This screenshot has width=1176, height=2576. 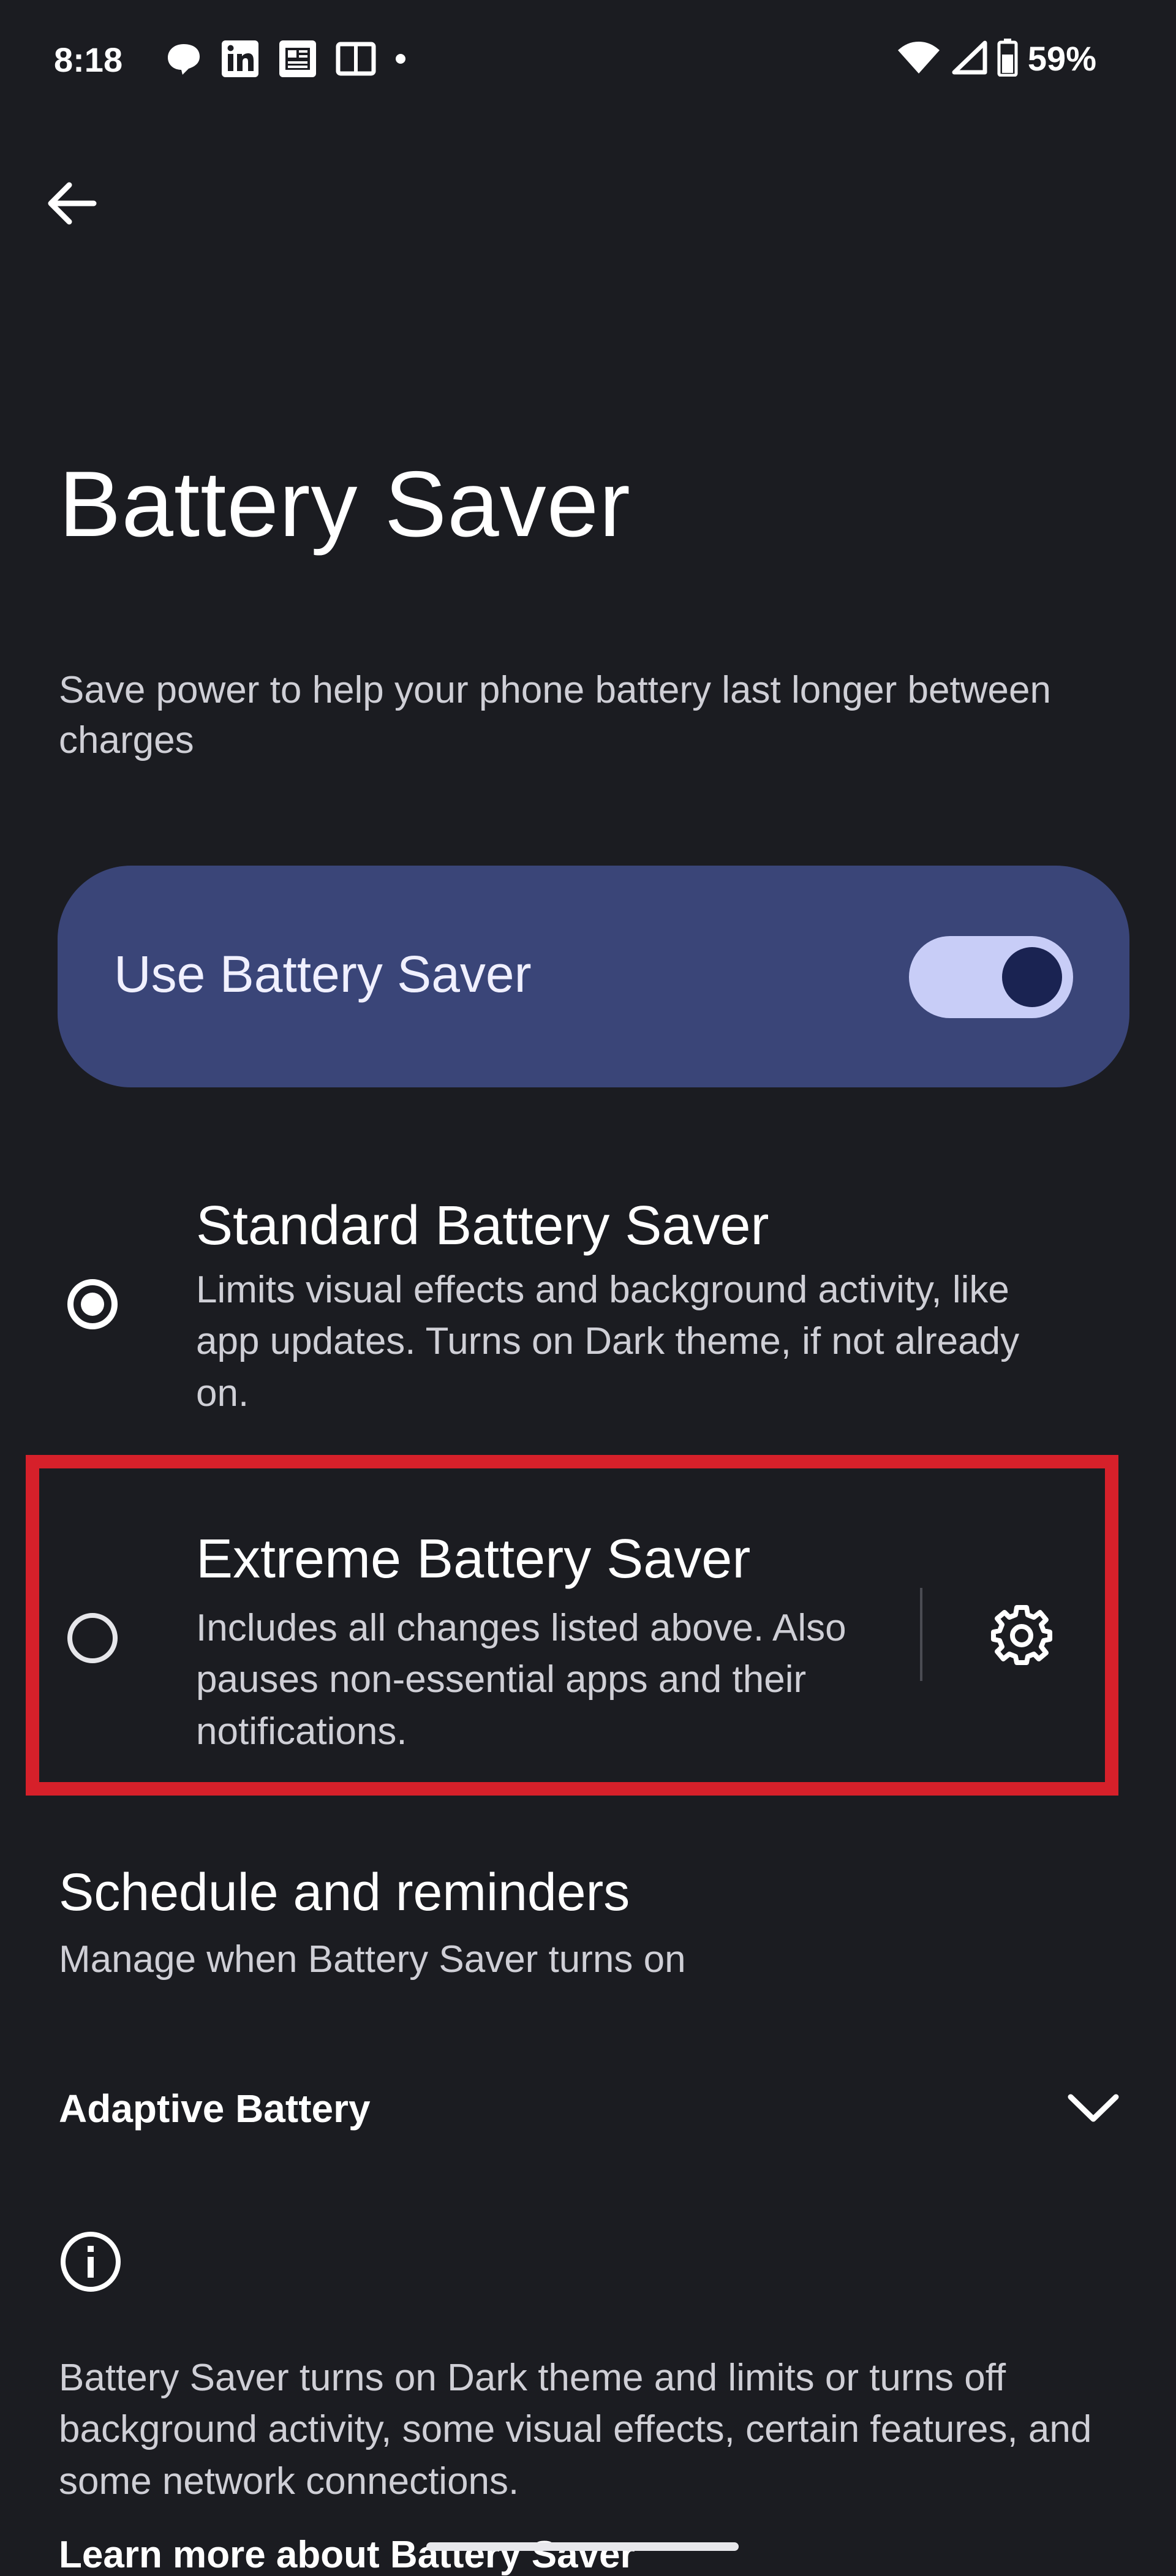 I want to click on highlight-frame, so click(x=572, y=1625).